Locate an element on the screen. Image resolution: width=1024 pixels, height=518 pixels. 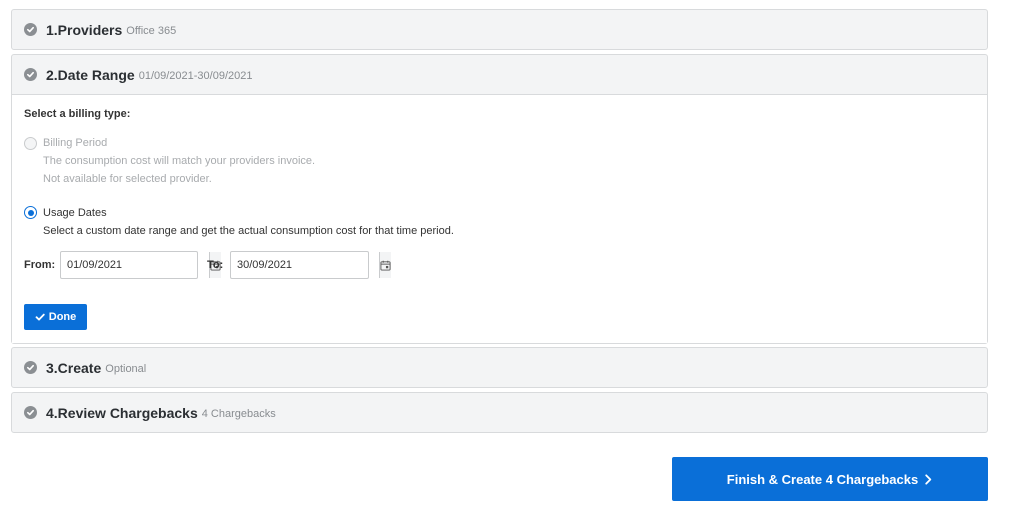
step-title: 4.Review Chargebacks is located at coordinates (122, 412).